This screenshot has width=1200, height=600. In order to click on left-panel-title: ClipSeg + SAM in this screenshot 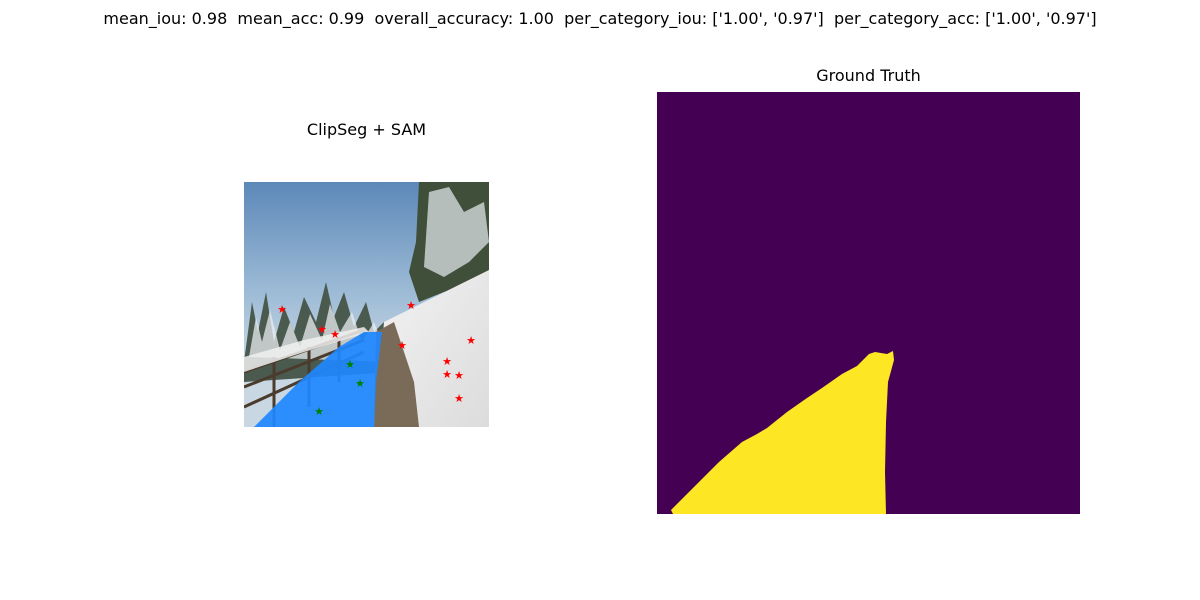, I will do `click(366, 129)`.